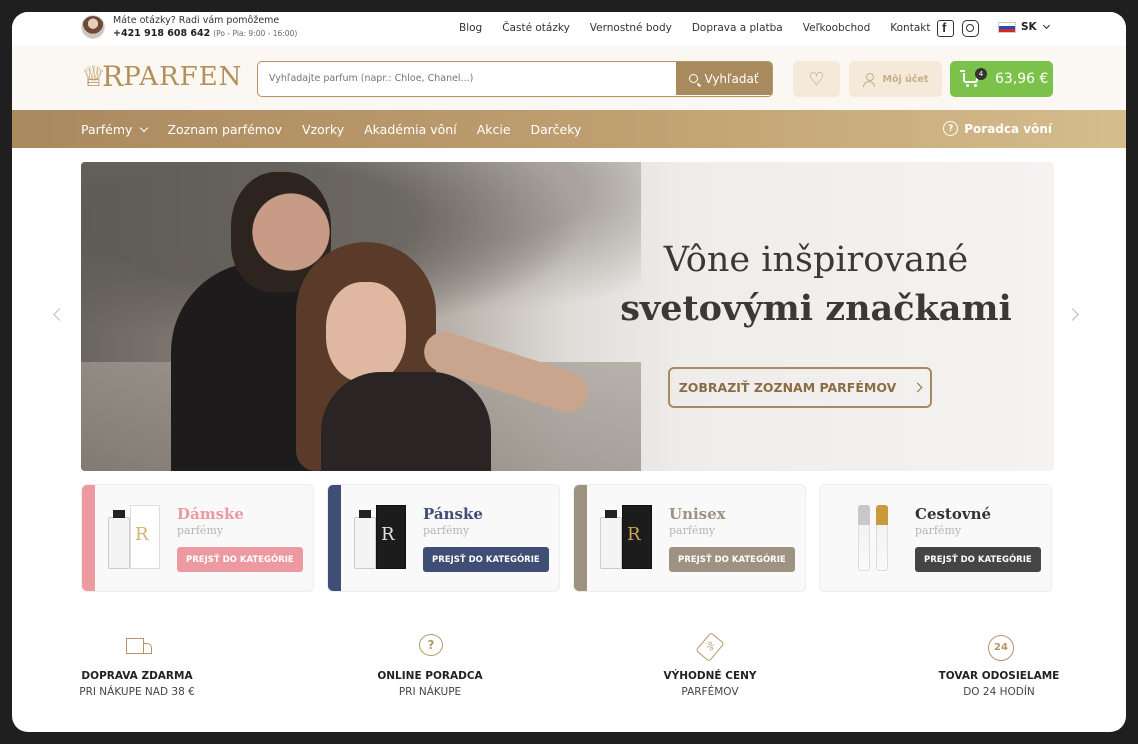  Describe the element at coordinates (430, 692) in the screenshot. I see `benefit-sub: PRI NÁKUPE` at that location.